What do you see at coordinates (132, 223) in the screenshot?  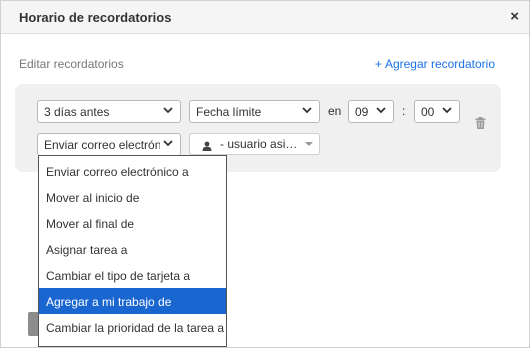 I see `dropdown-option: Mover al final de` at bounding box center [132, 223].